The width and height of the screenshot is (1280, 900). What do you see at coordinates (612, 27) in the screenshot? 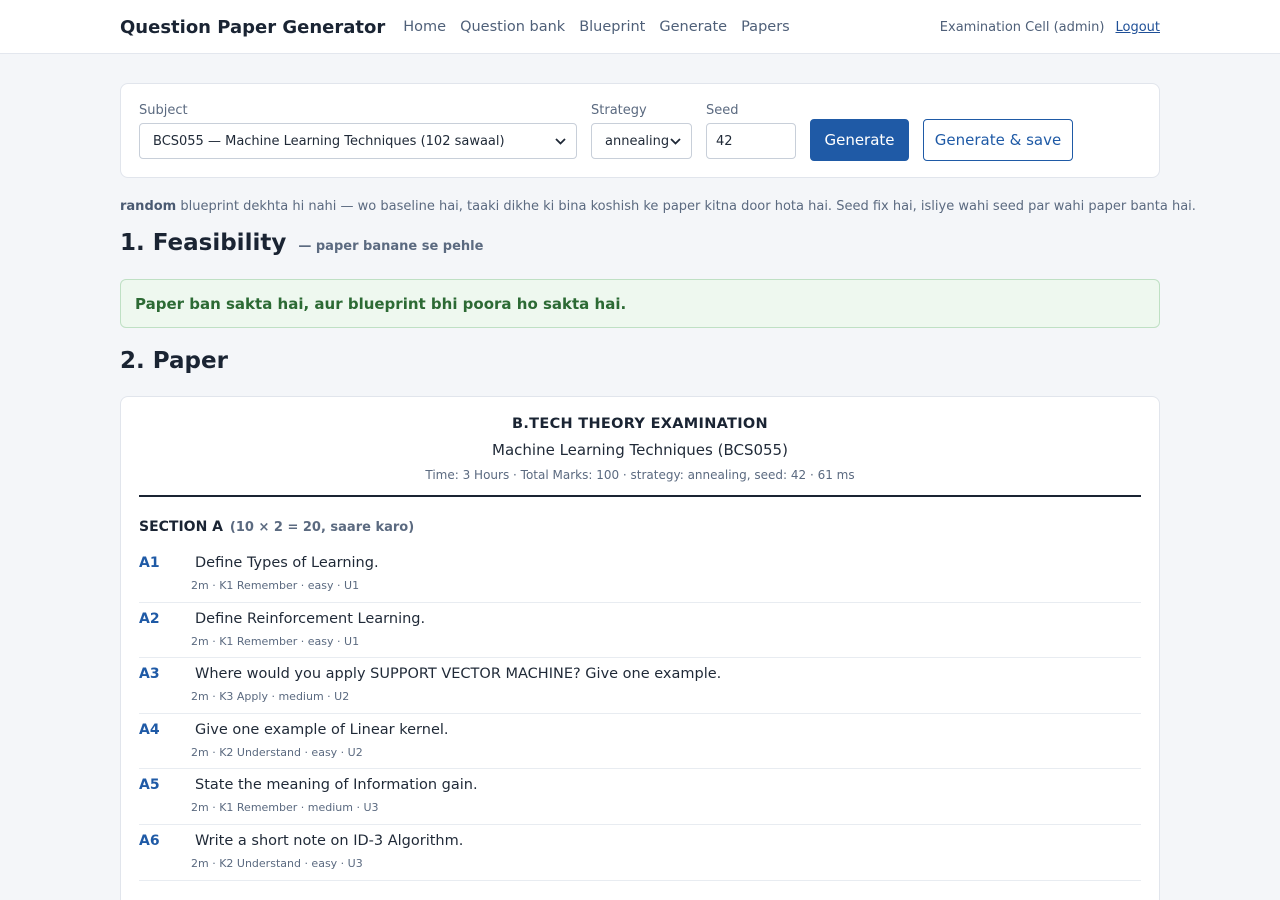
I see `nav-blueprint: Blueprint` at bounding box center [612, 27].